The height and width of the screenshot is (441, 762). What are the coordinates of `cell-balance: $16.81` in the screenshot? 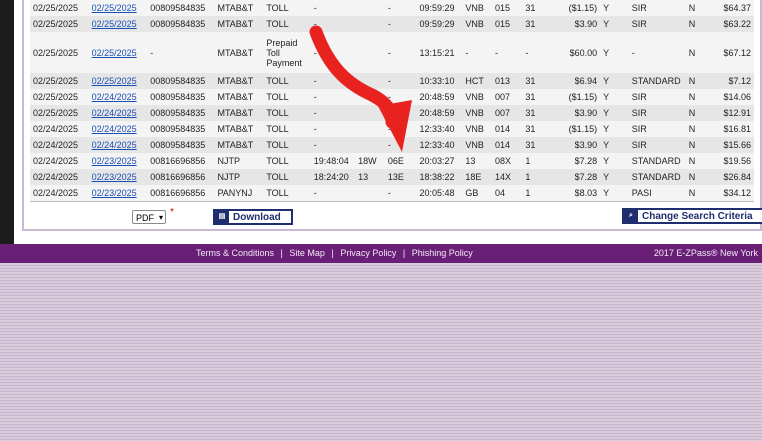 It's located at (737, 129).